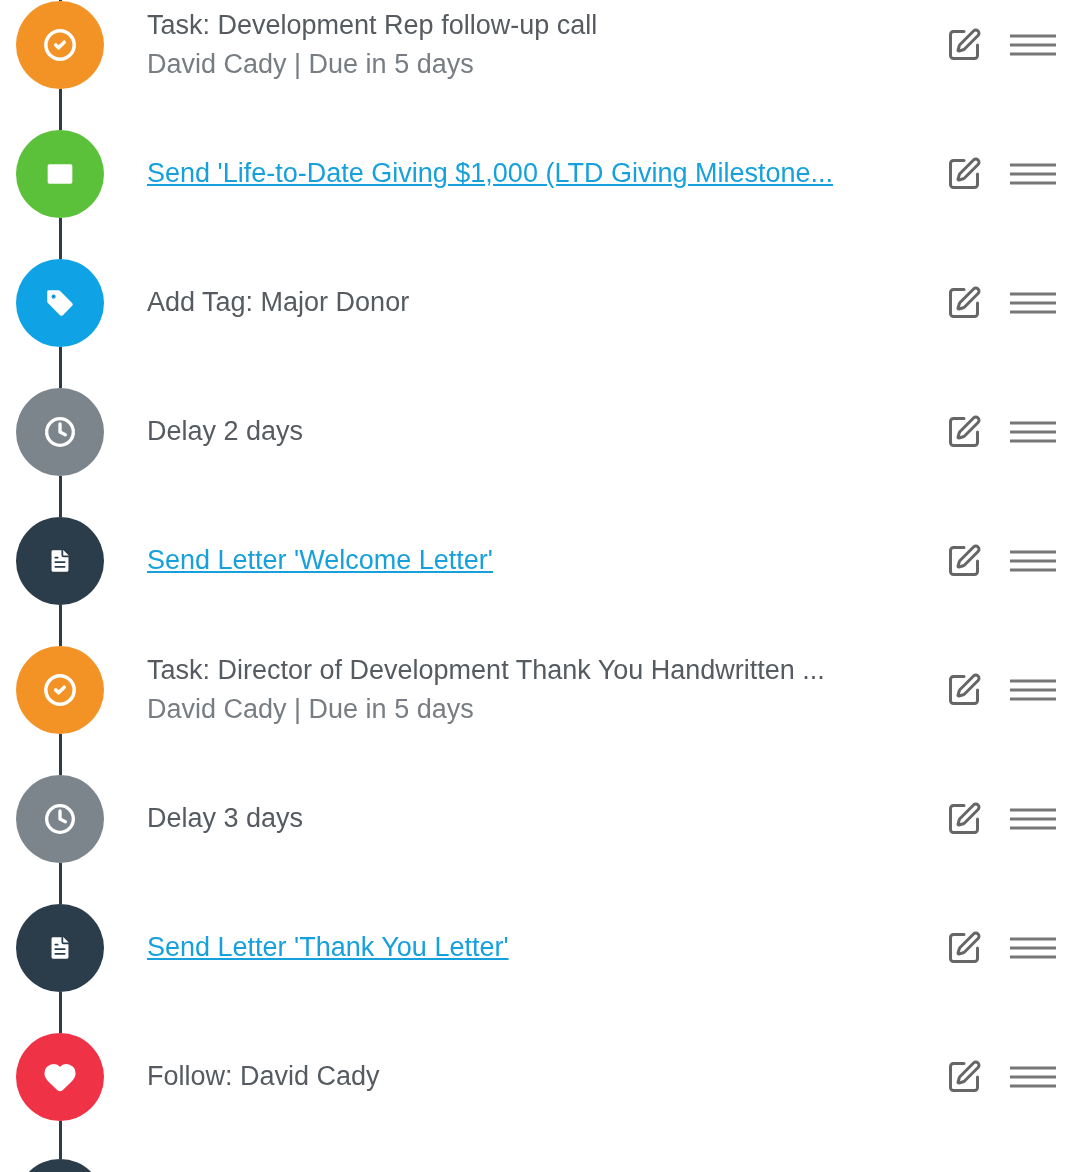 Image resolution: width=1074 pixels, height=1172 pixels. I want to click on step-title: Delay 3 days, so click(226, 818).